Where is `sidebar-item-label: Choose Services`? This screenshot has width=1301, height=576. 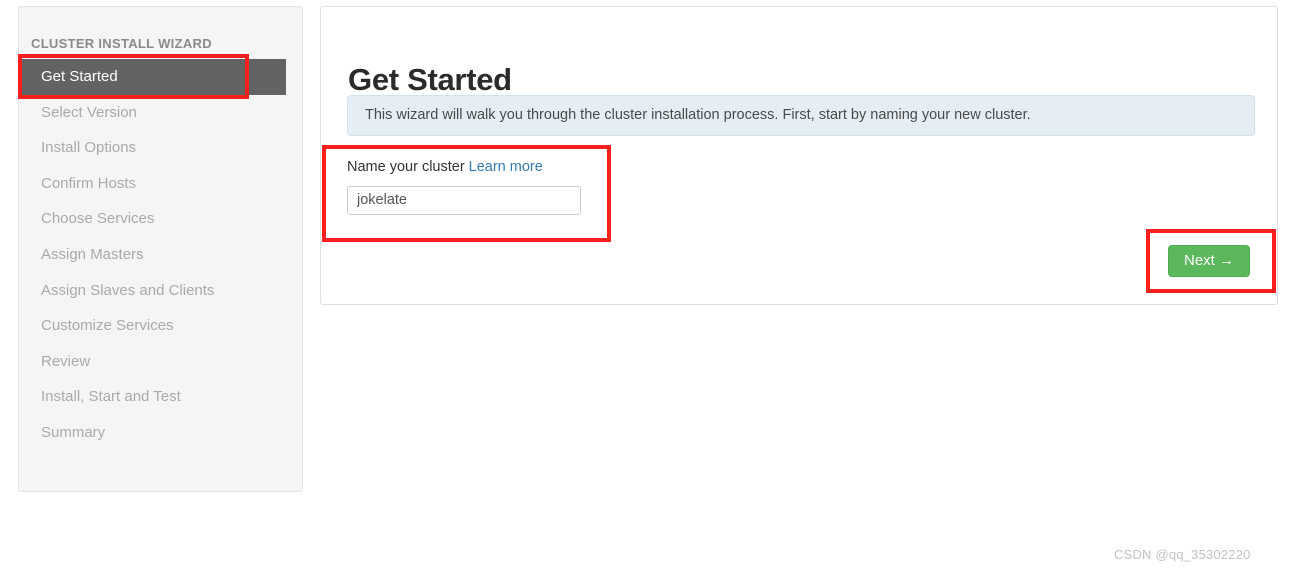
sidebar-item-label: Choose Services is located at coordinates (98, 219).